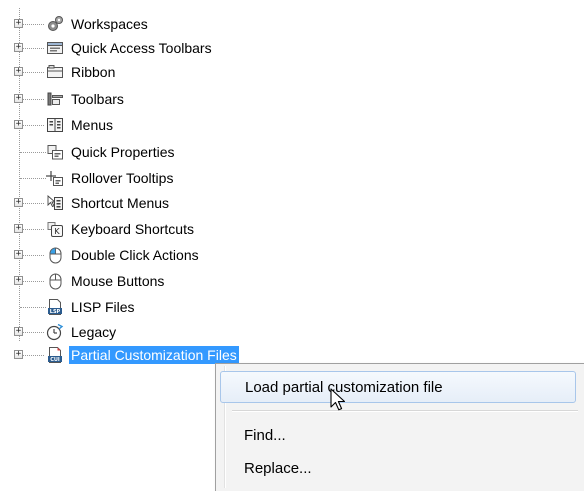 This screenshot has width=584, height=491. What do you see at coordinates (339, 401) in the screenshot?
I see `mouse-pointer-icon` at bounding box center [339, 401].